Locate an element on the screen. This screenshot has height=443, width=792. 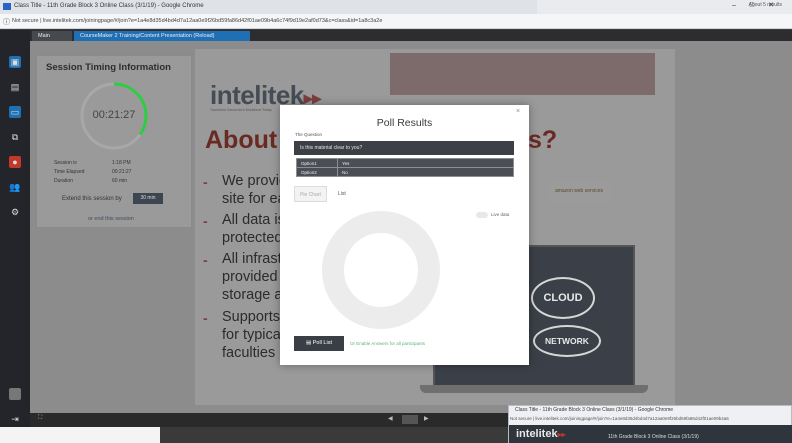
session-row-value: 60 min is located at coordinates (120, 181).